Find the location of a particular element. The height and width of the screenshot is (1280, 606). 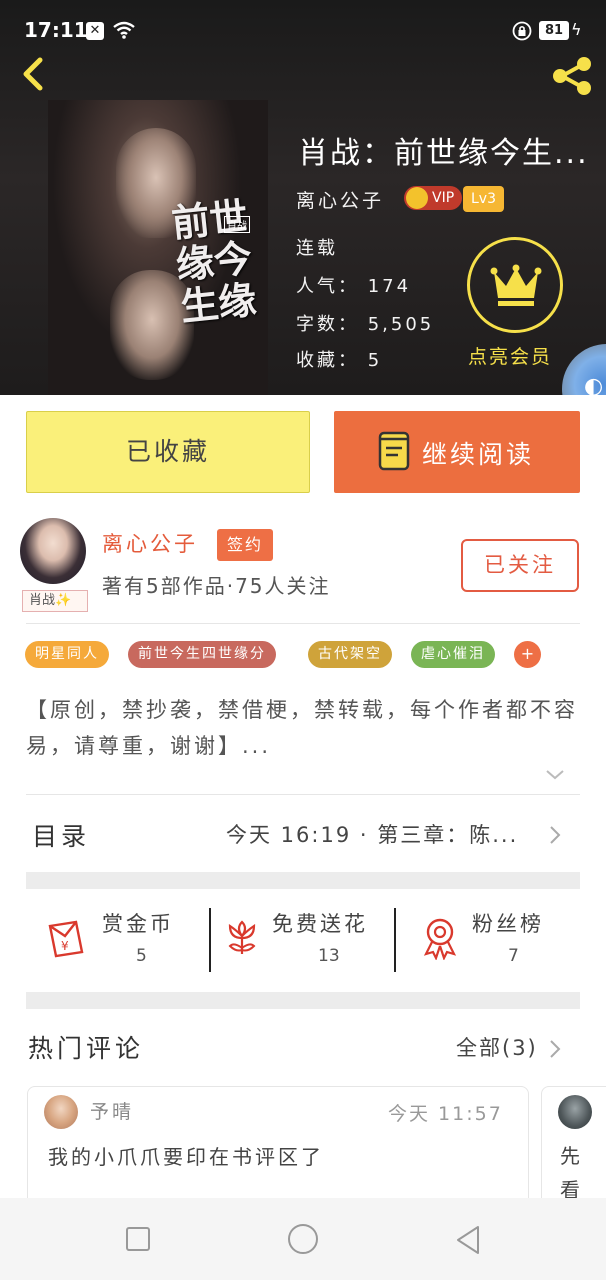

share-button is located at coordinates (572, 76).